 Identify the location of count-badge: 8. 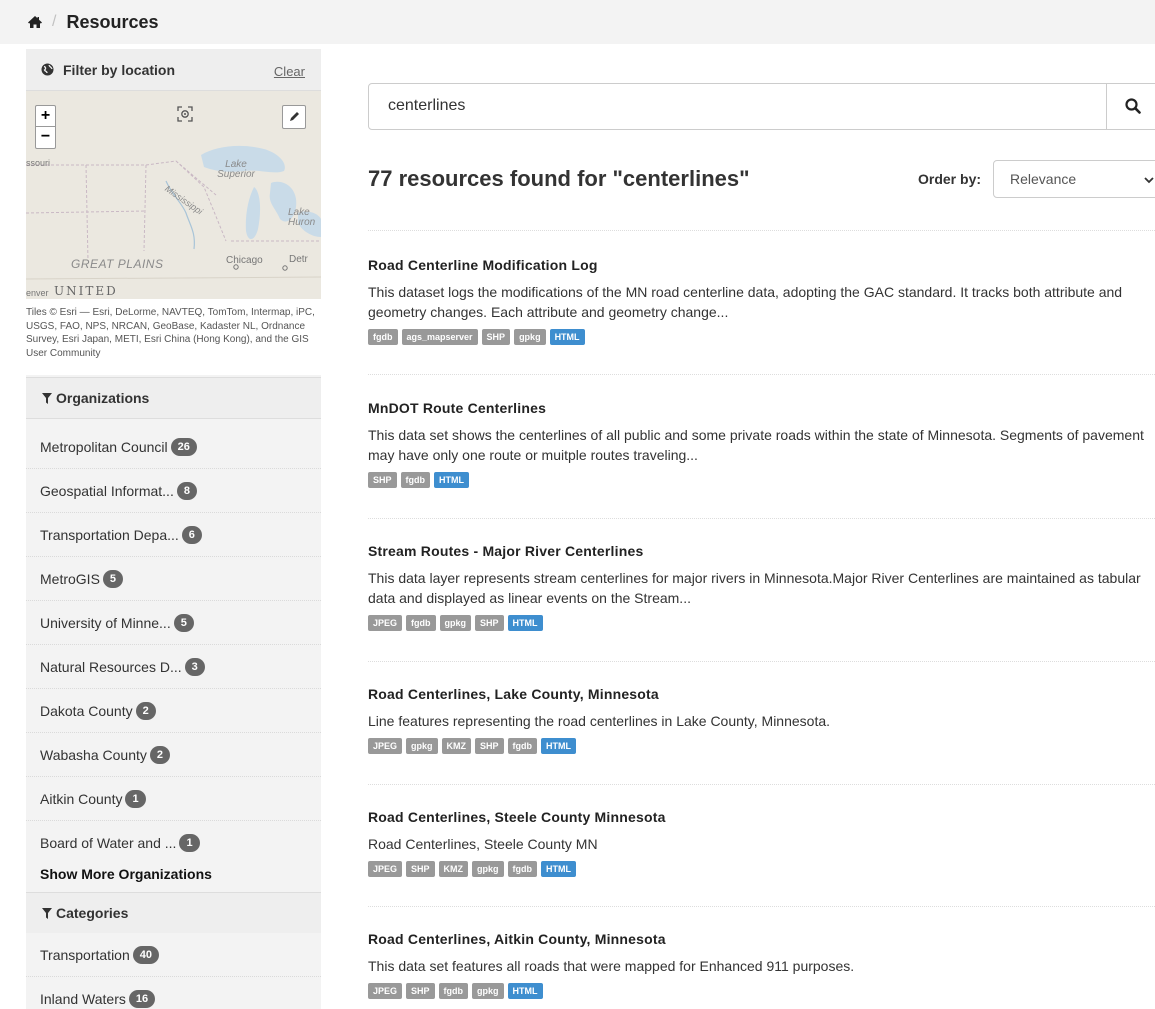
(186, 490).